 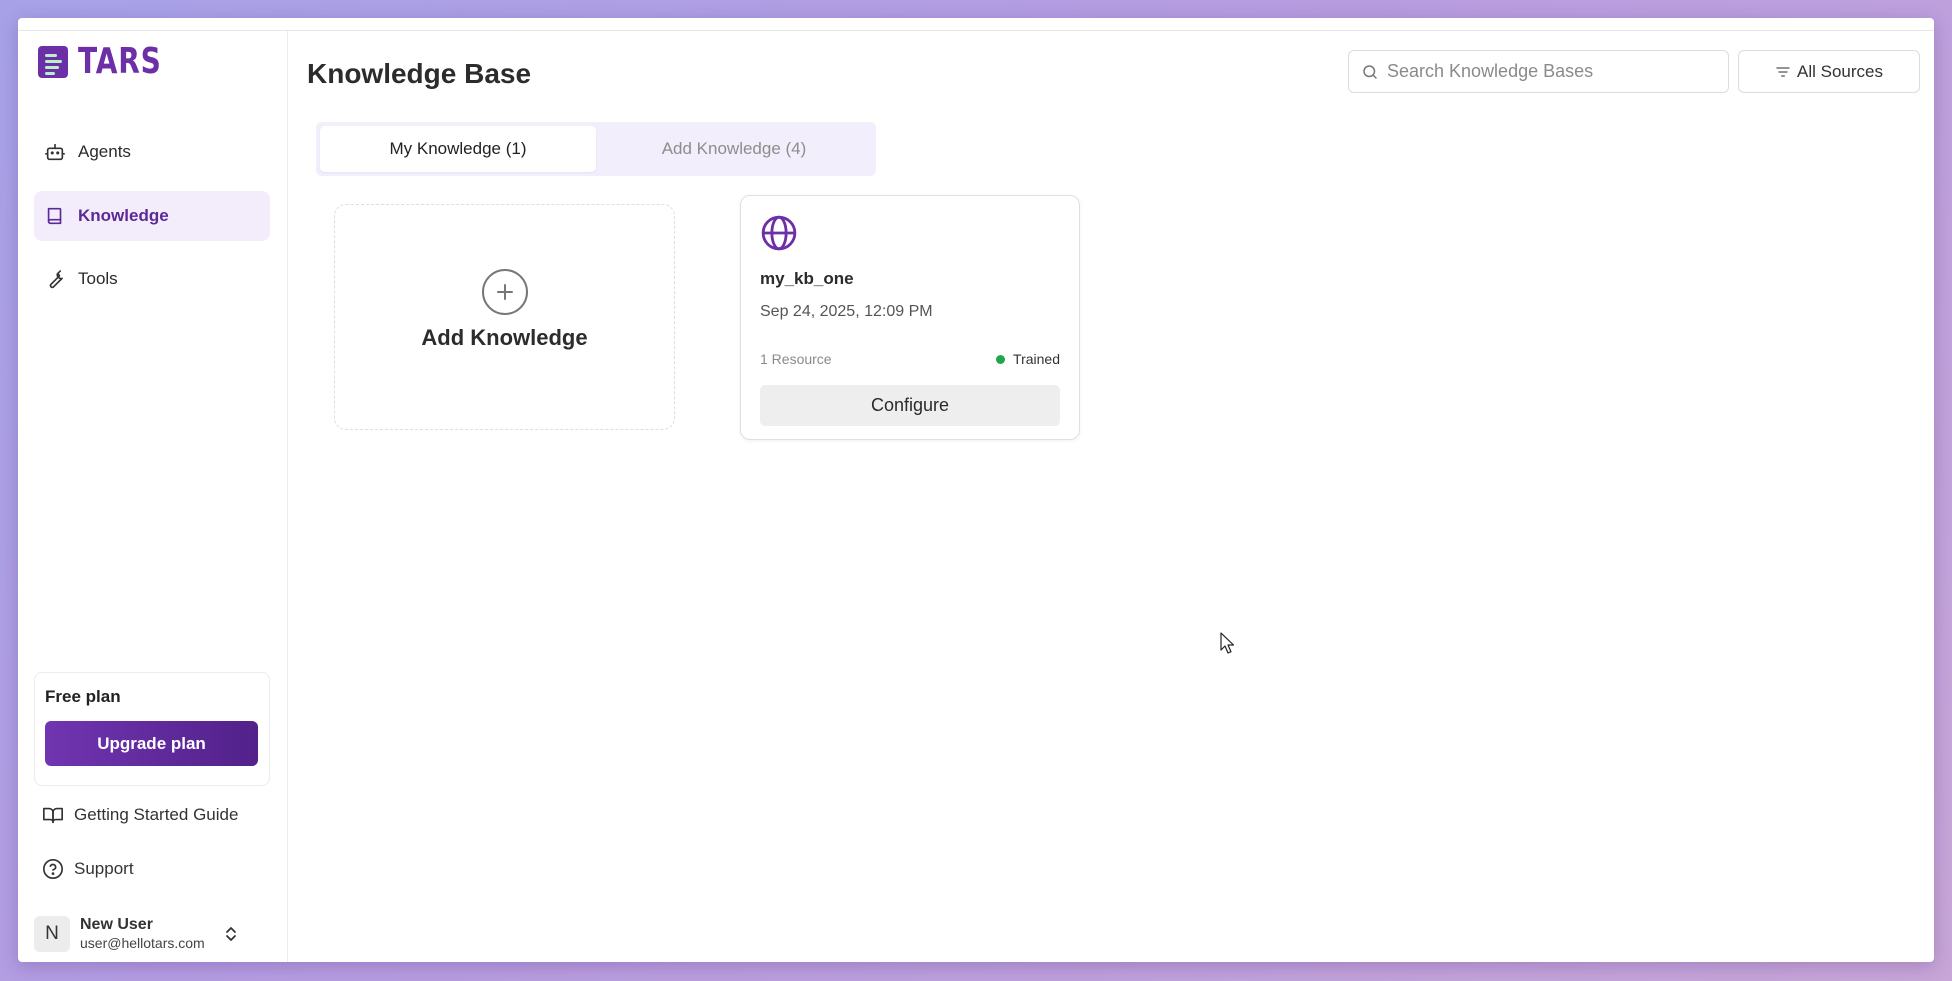 I want to click on knowledge-tabs: My Knowledge (1) Add Knowledge (4), so click(x=596, y=149).